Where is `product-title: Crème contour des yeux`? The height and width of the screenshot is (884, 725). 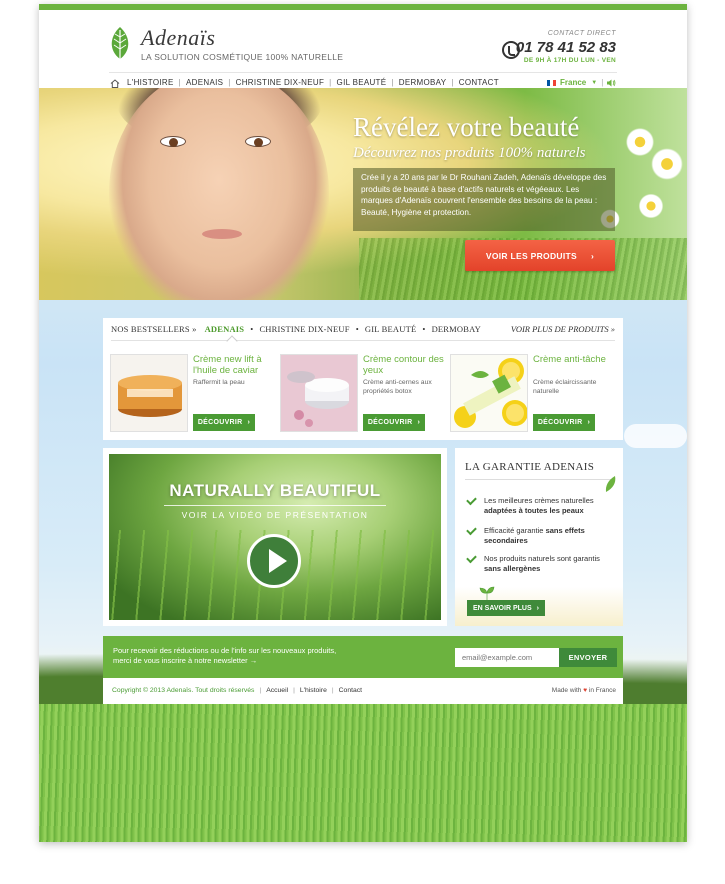
product-title: Crème contour des yeux is located at coordinates (405, 365).